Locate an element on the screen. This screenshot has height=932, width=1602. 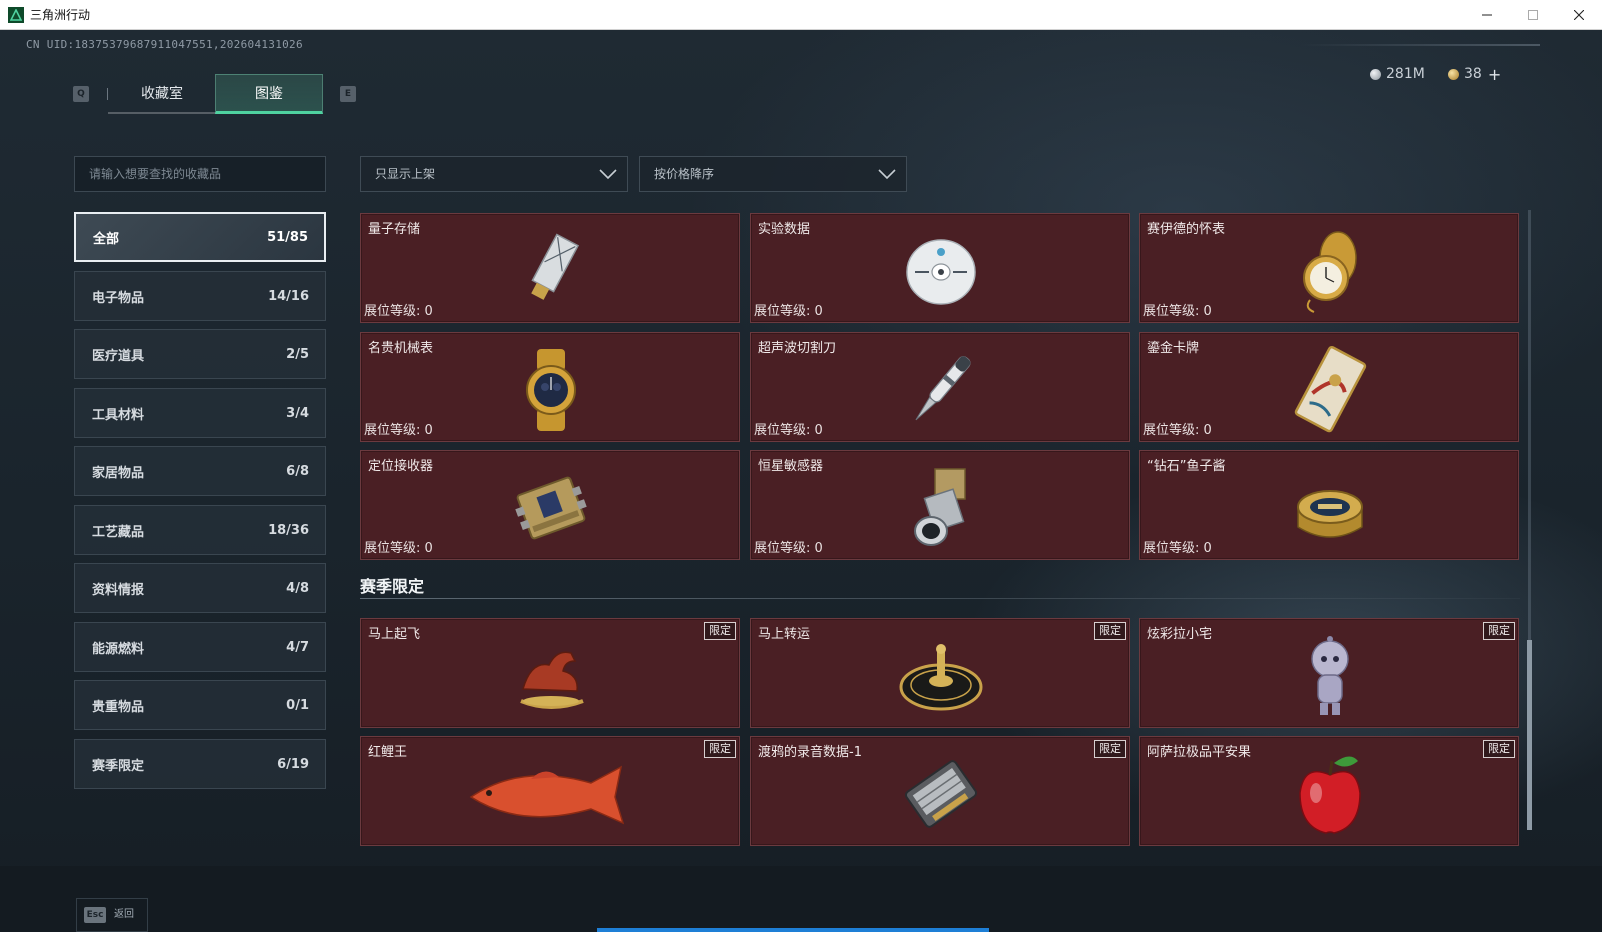
category-electronics: 电子物品 14/16 is located at coordinates (200, 296).